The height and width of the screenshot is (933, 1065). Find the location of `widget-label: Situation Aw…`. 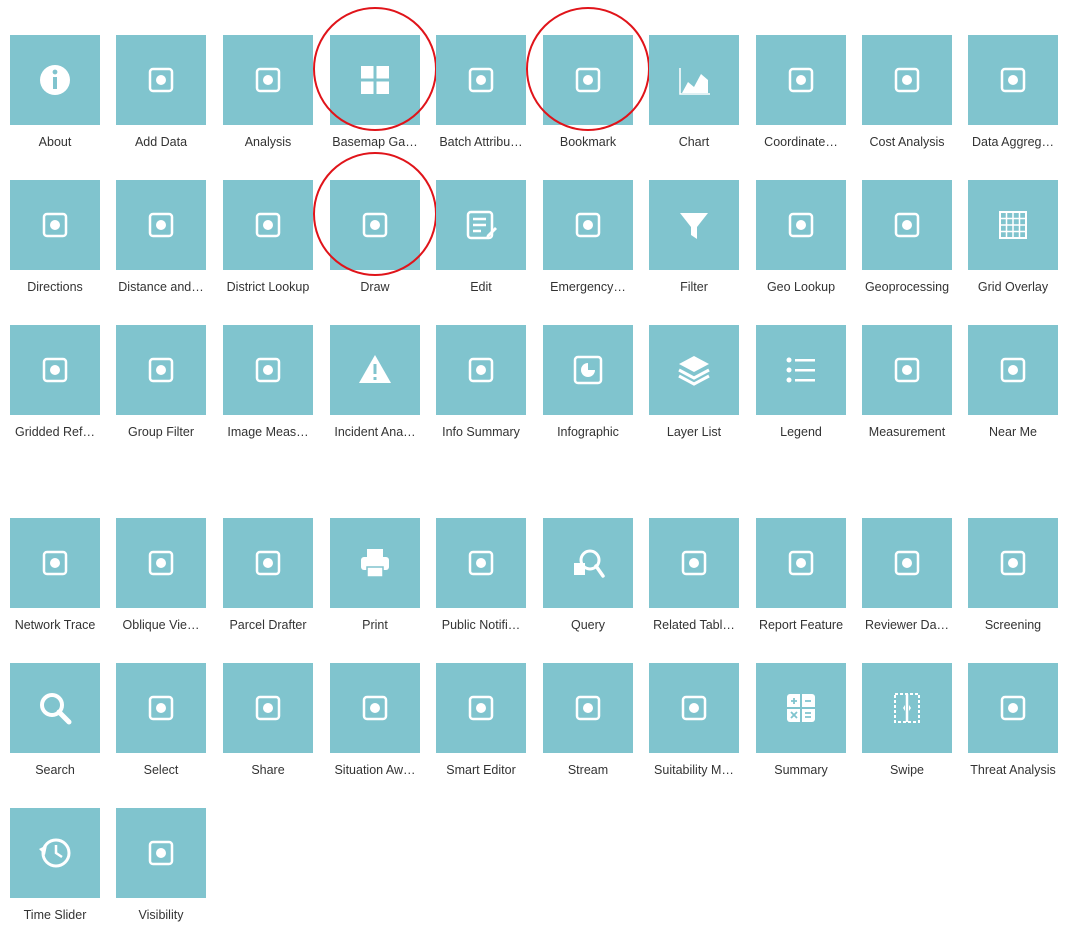

widget-label: Situation Aw… is located at coordinates (375, 770).